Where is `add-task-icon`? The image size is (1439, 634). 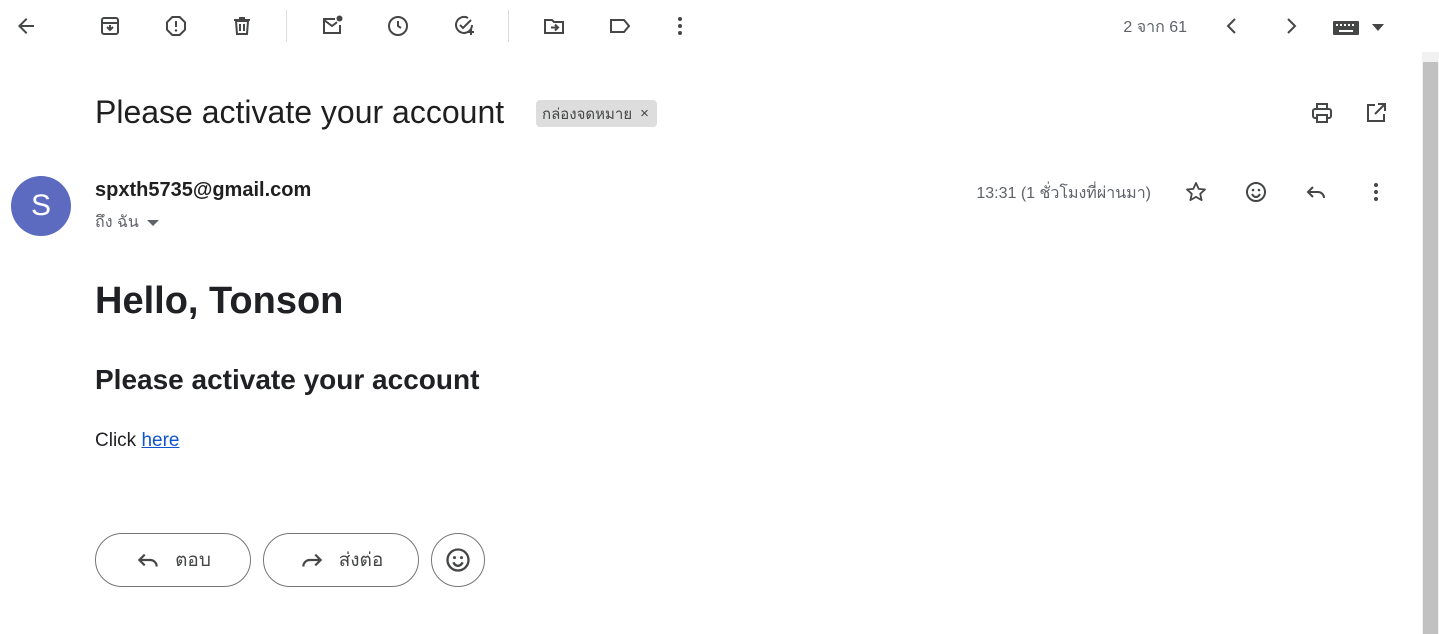 add-task-icon is located at coordinates (464, 25).